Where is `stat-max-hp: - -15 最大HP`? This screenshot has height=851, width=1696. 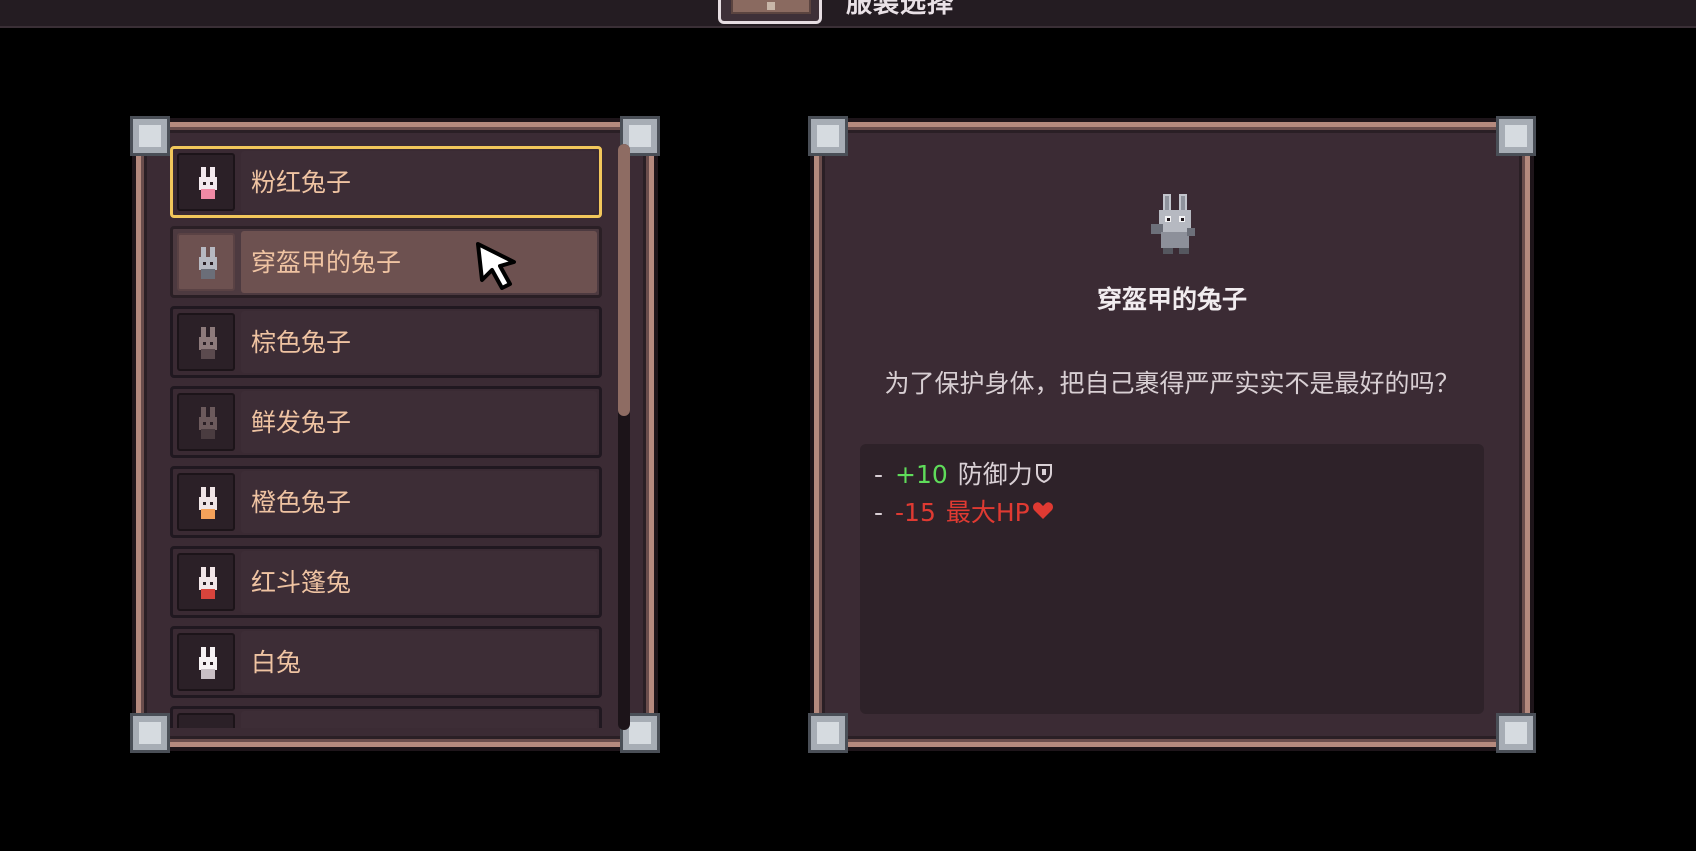
stat-max-hp: - -15 最大HP is located at coordinates (964, 513).